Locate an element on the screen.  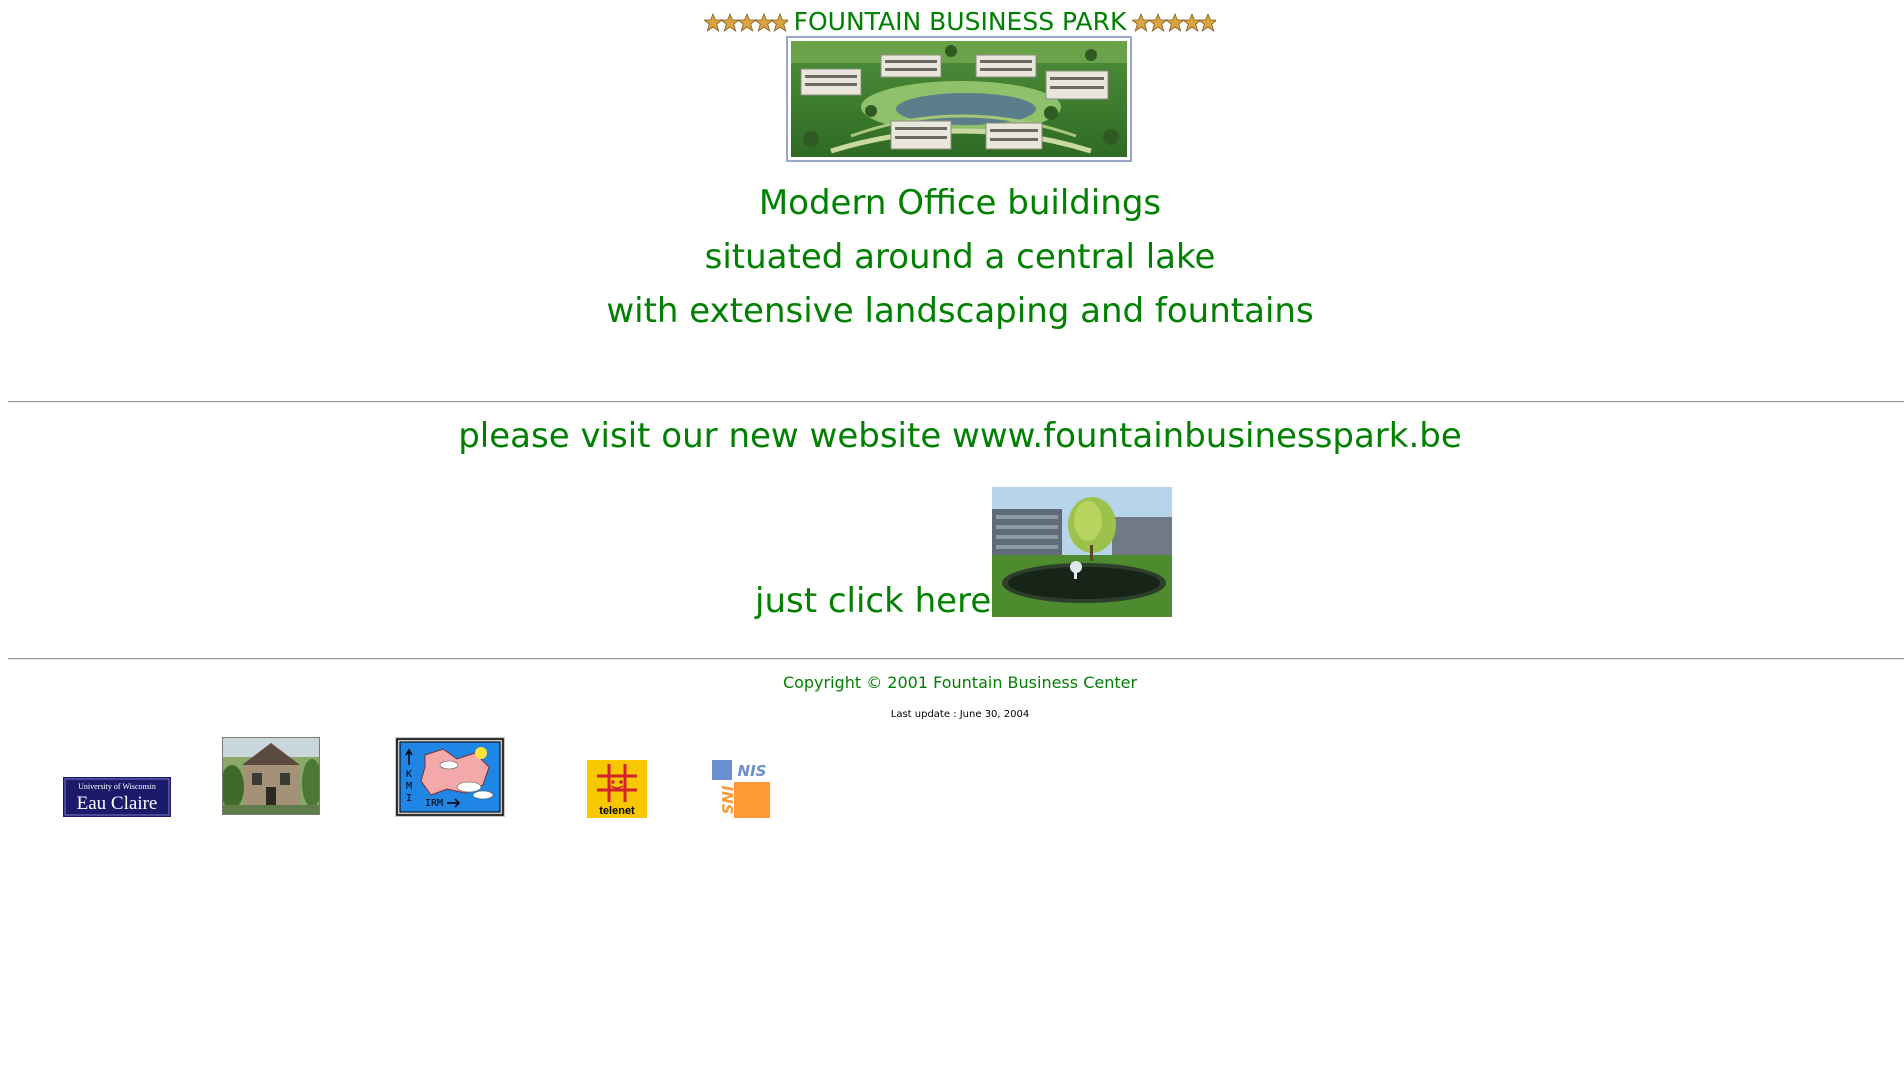
lake-fountain-photo-link is located at coordinates (1082, 552).